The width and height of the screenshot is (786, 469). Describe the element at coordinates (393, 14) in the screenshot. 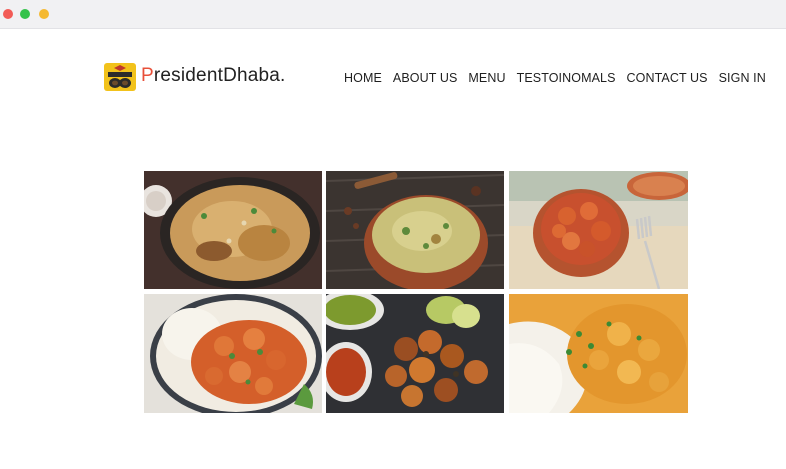

I see `browser-window-bar` at that location.